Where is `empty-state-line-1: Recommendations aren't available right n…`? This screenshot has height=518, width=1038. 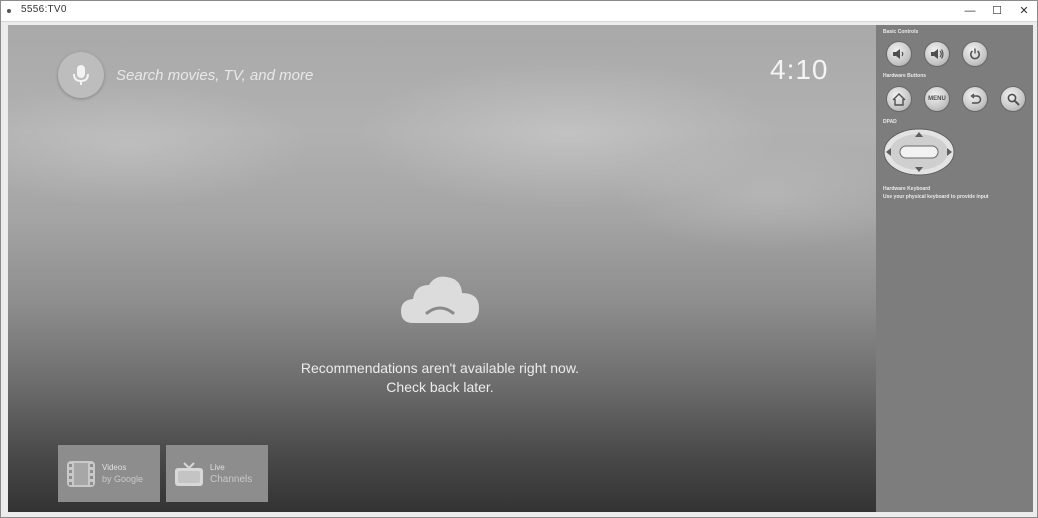
empty-state-line-1: Recommendations aren't available right n… is located at coordinates (440, 368).